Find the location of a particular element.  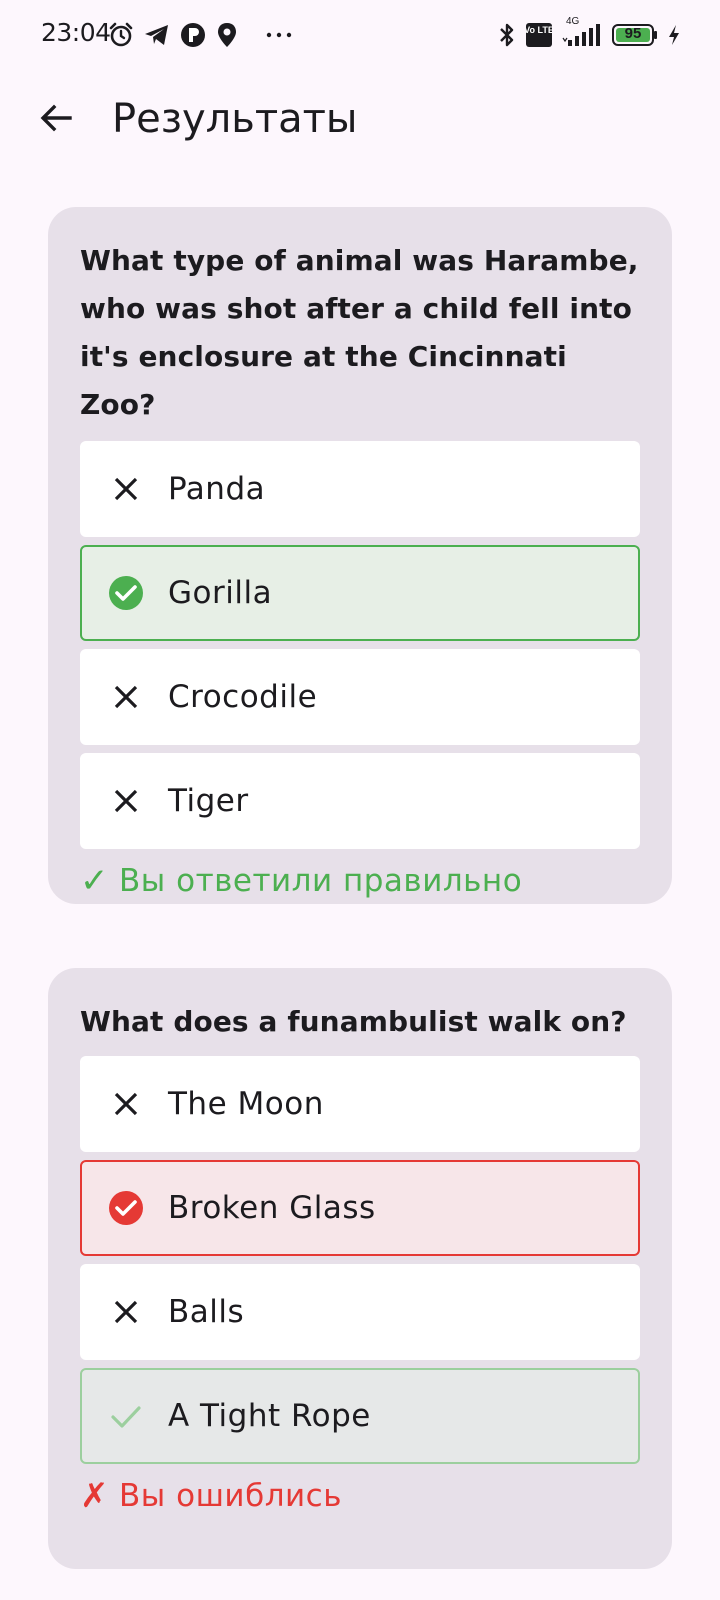

network-label: 4G is located at coordinates (573, 21).